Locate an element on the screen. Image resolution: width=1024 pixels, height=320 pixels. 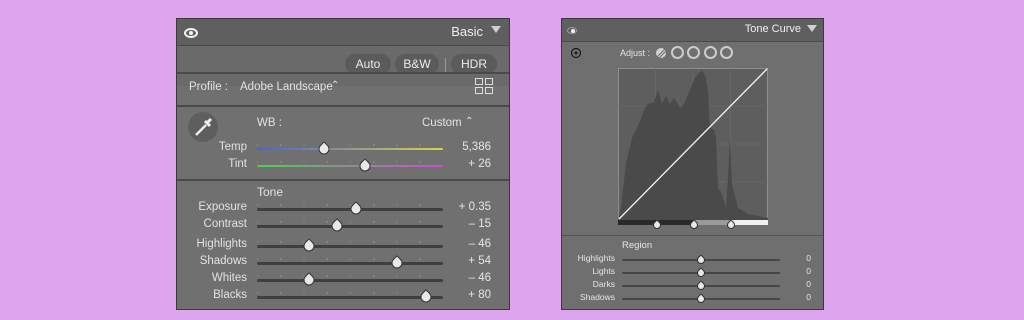
slider-value: + 54 is located at coordinates (466, 261).